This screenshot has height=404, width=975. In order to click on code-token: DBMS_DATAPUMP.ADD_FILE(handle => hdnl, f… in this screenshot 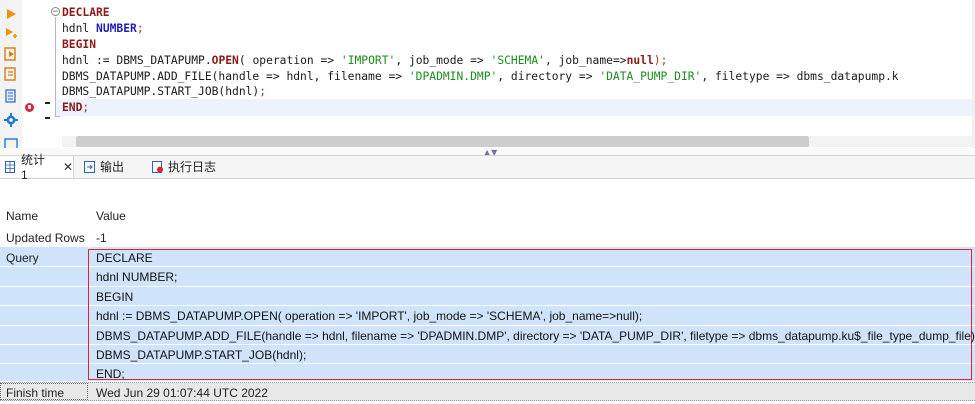, I will do `click(235, 76)`.